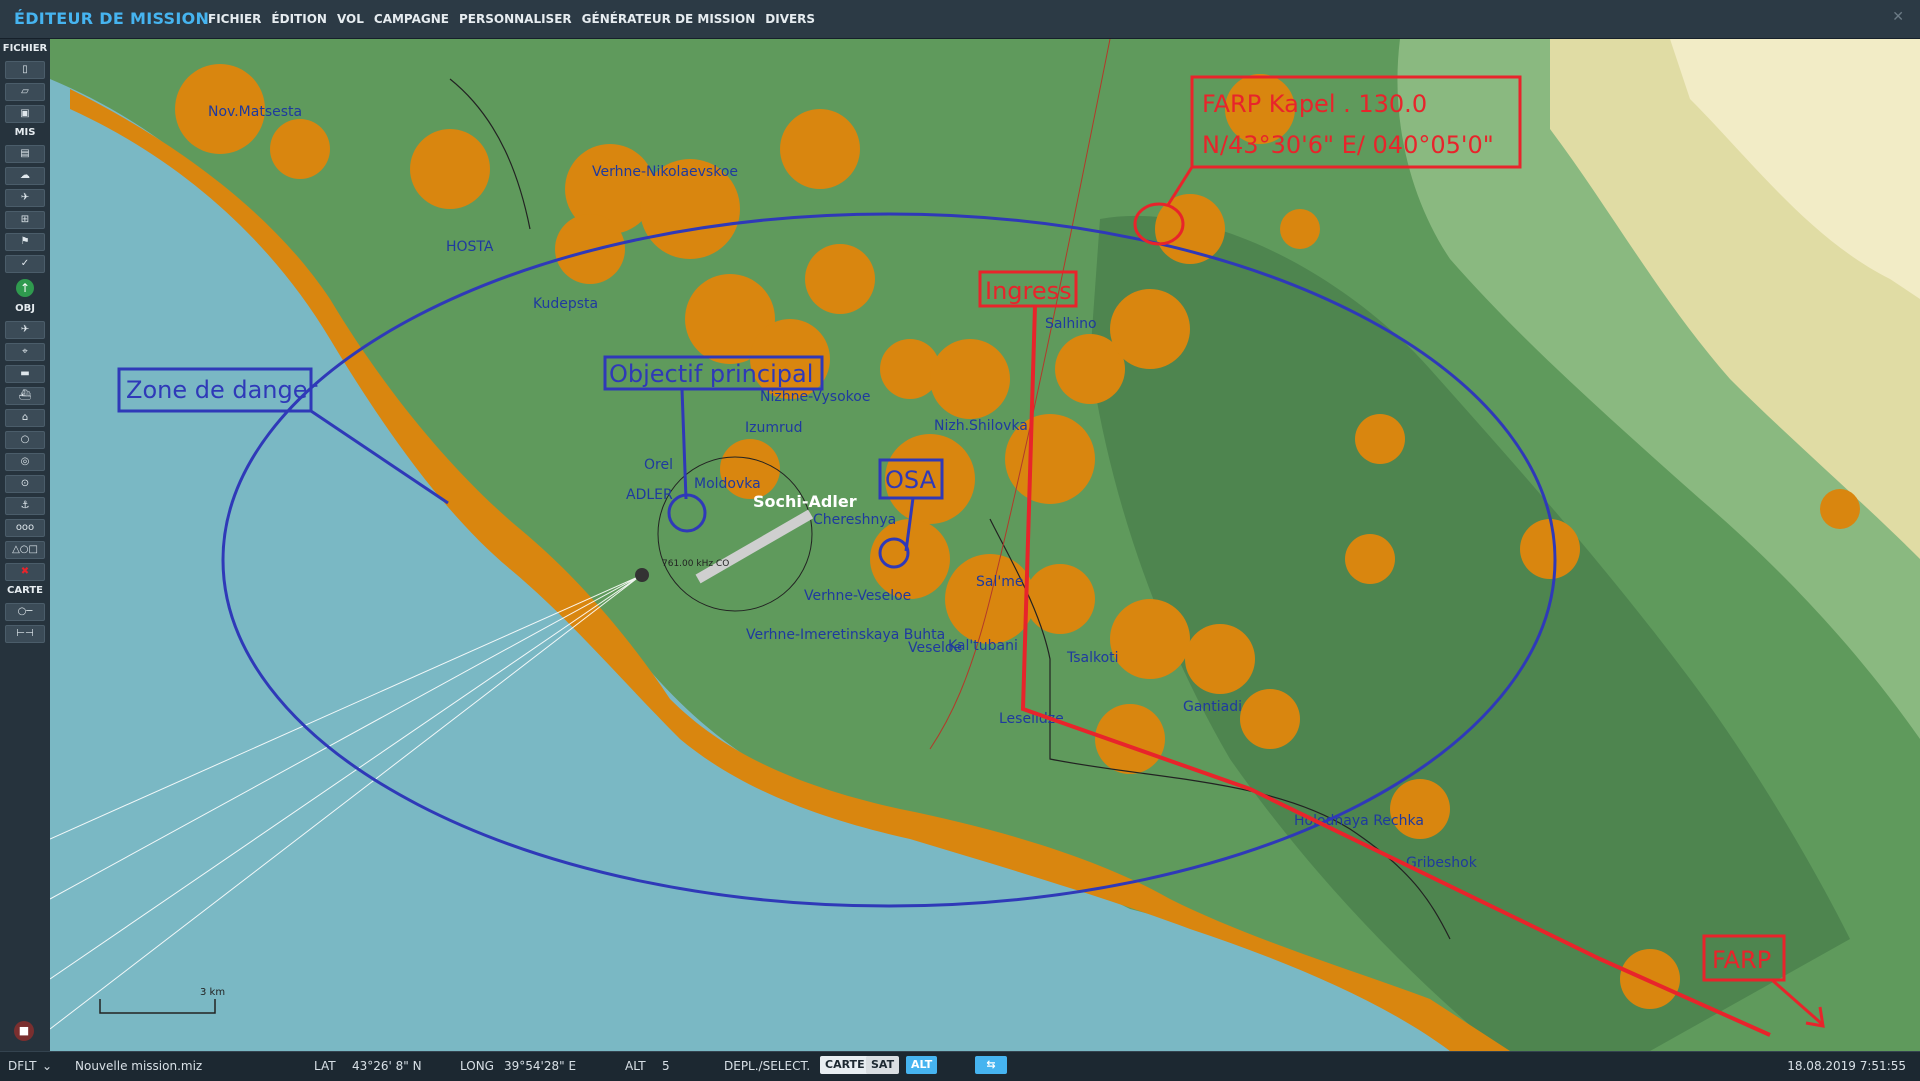 The image size is (1920, 1081). Describe the element at coordinates (25, 242) in the screenshot. I see `flag-icon: ⚑` at that location.